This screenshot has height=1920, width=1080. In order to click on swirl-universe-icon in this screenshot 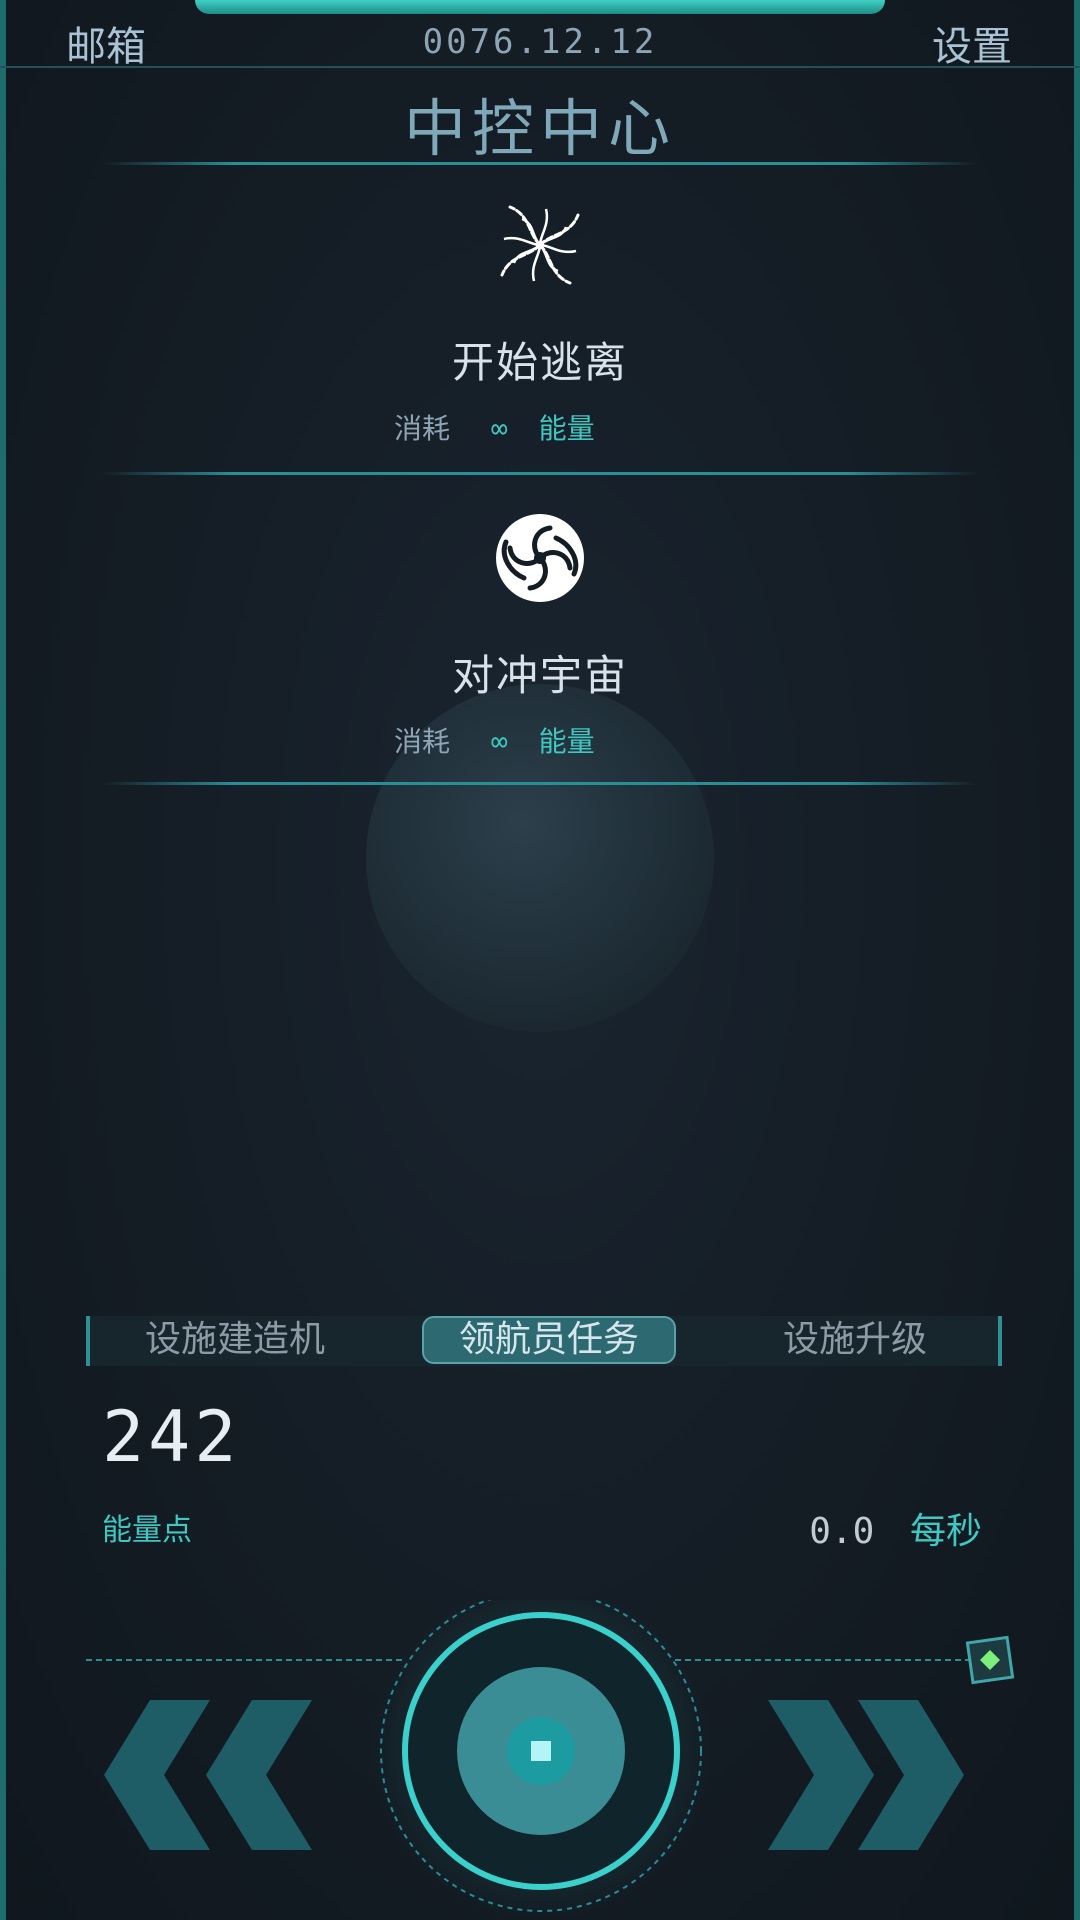, I will do `click(540, 558)`.